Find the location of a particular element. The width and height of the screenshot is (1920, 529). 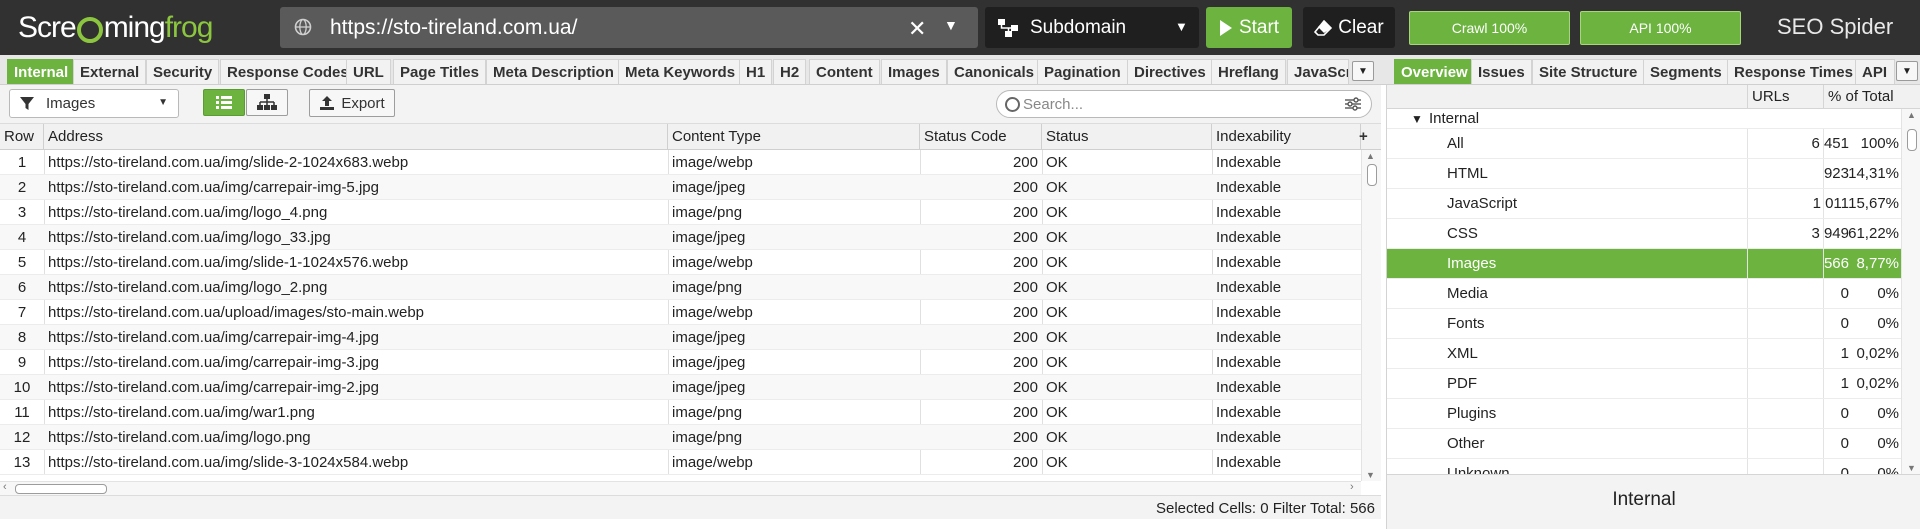

search-box is located at coordinates (1184, 104).